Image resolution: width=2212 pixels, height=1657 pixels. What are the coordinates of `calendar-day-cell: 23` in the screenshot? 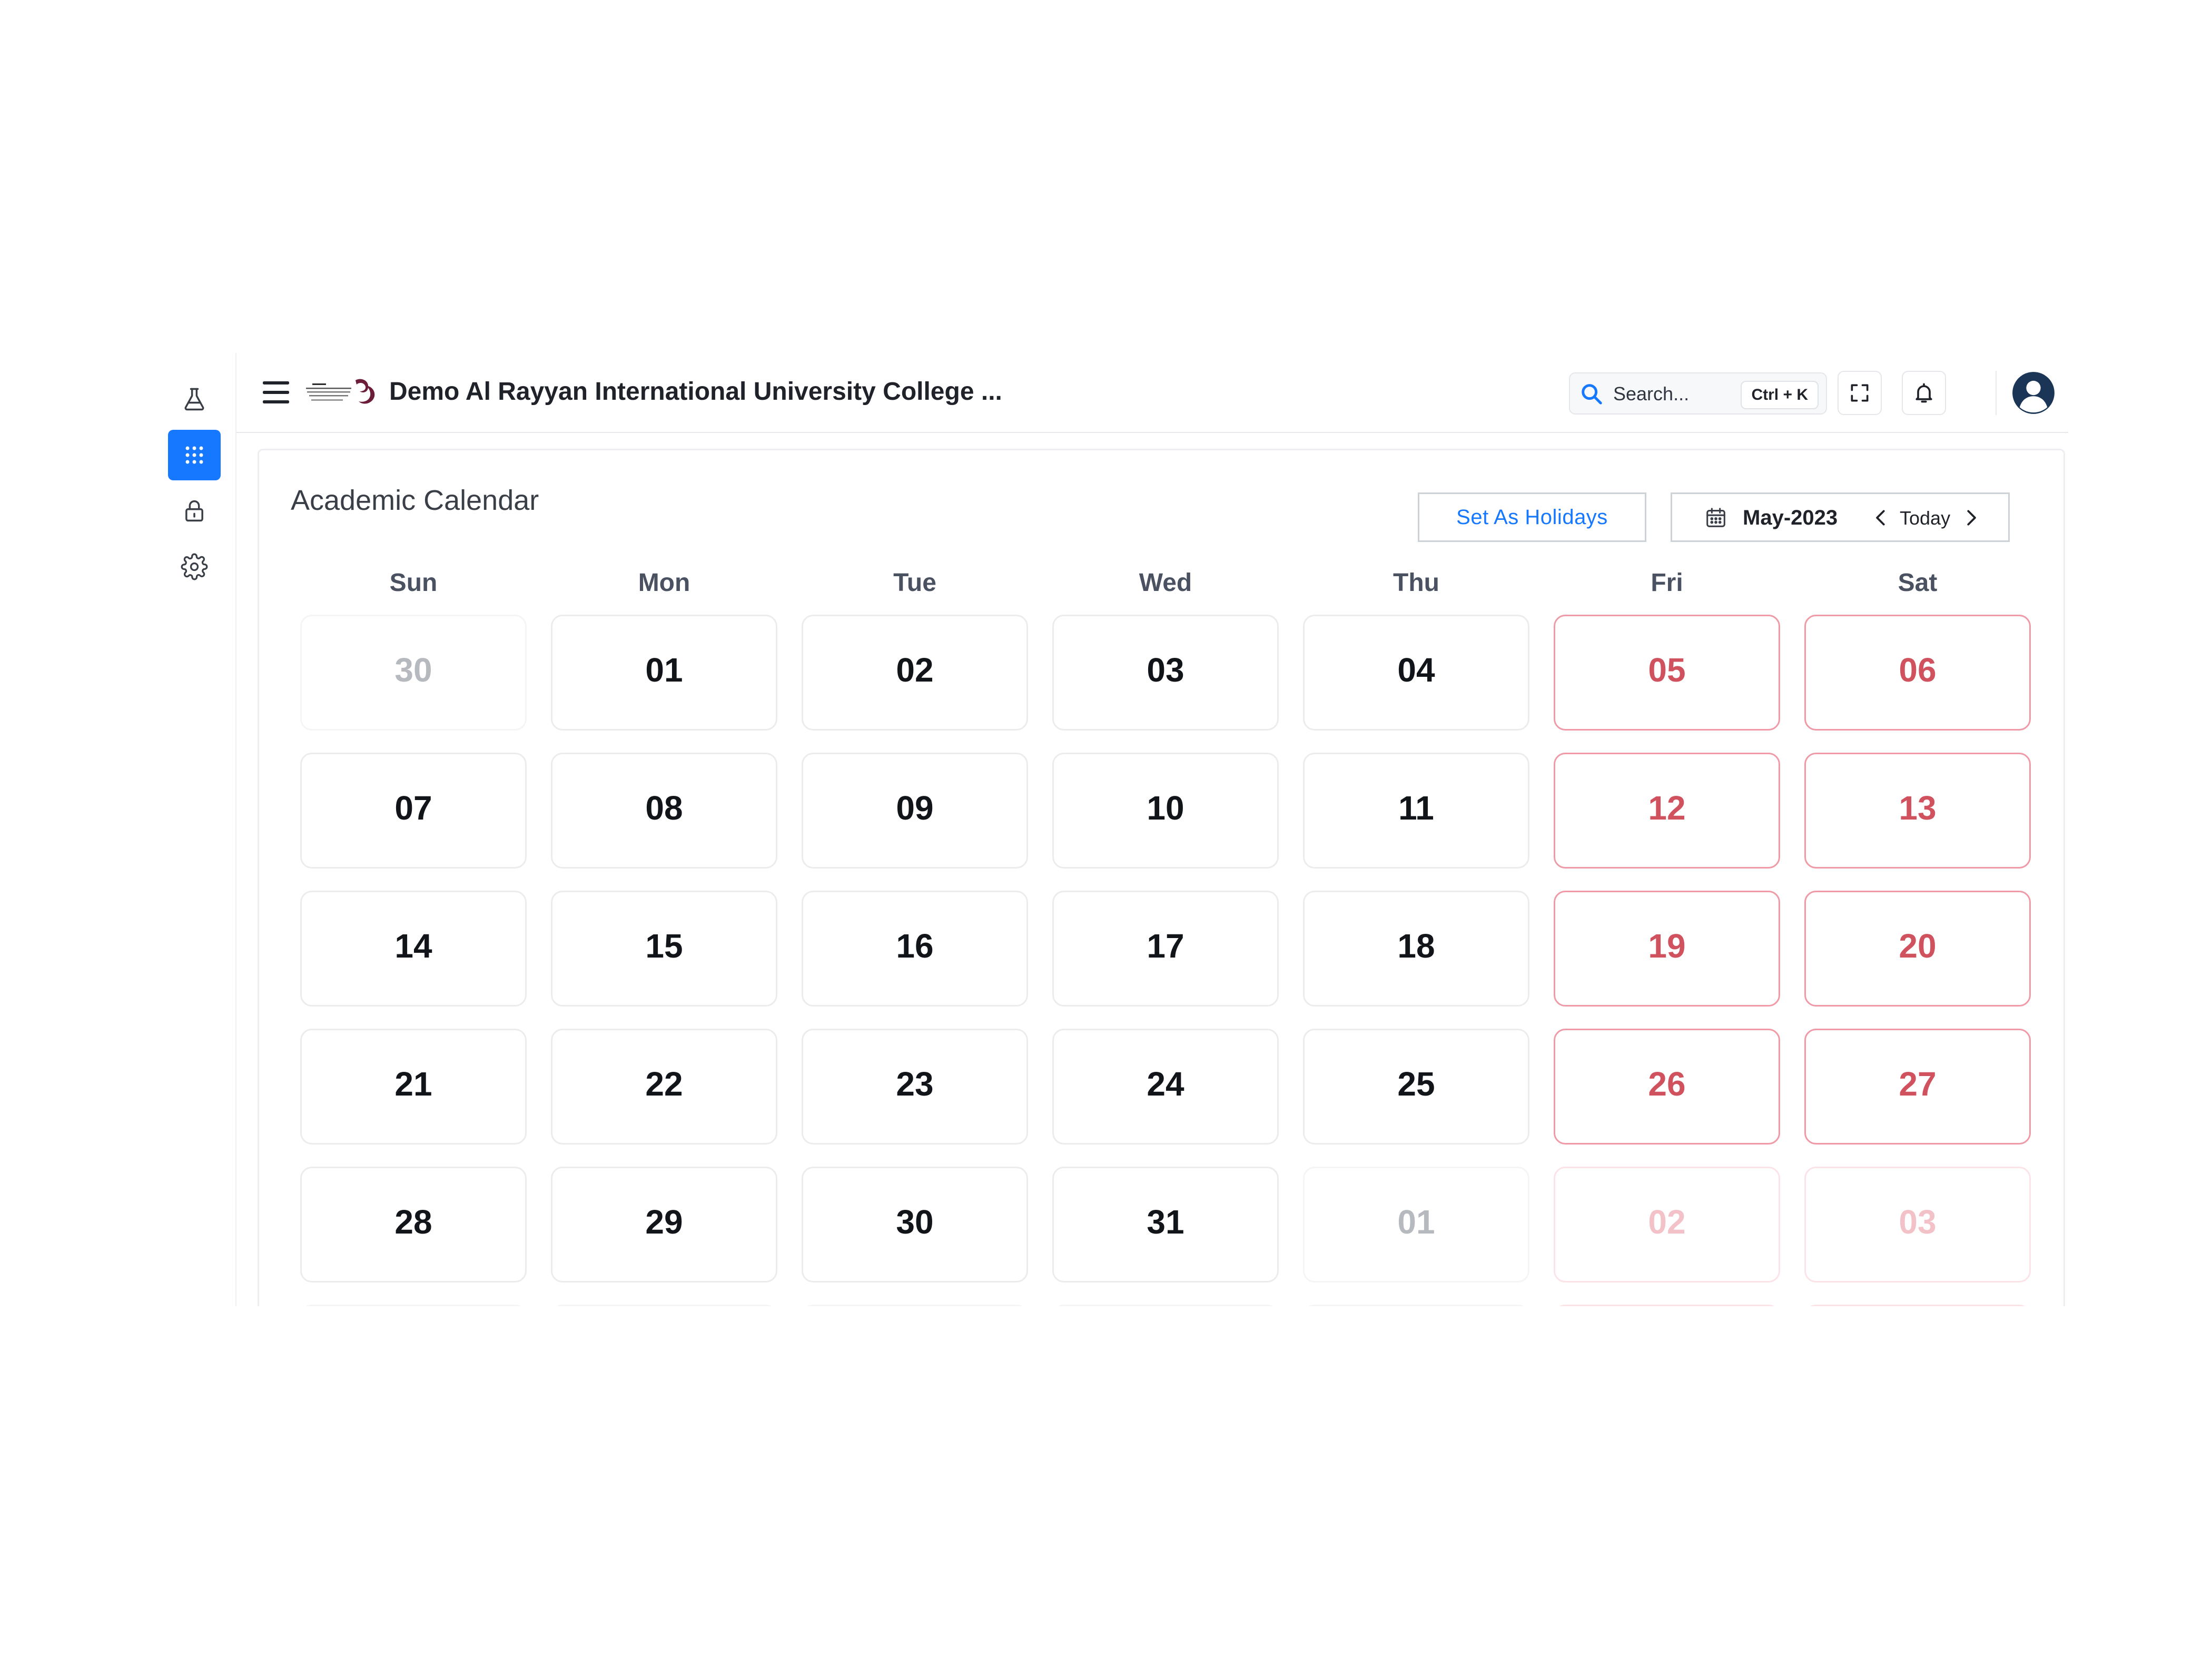 It's located at (915, 1087).